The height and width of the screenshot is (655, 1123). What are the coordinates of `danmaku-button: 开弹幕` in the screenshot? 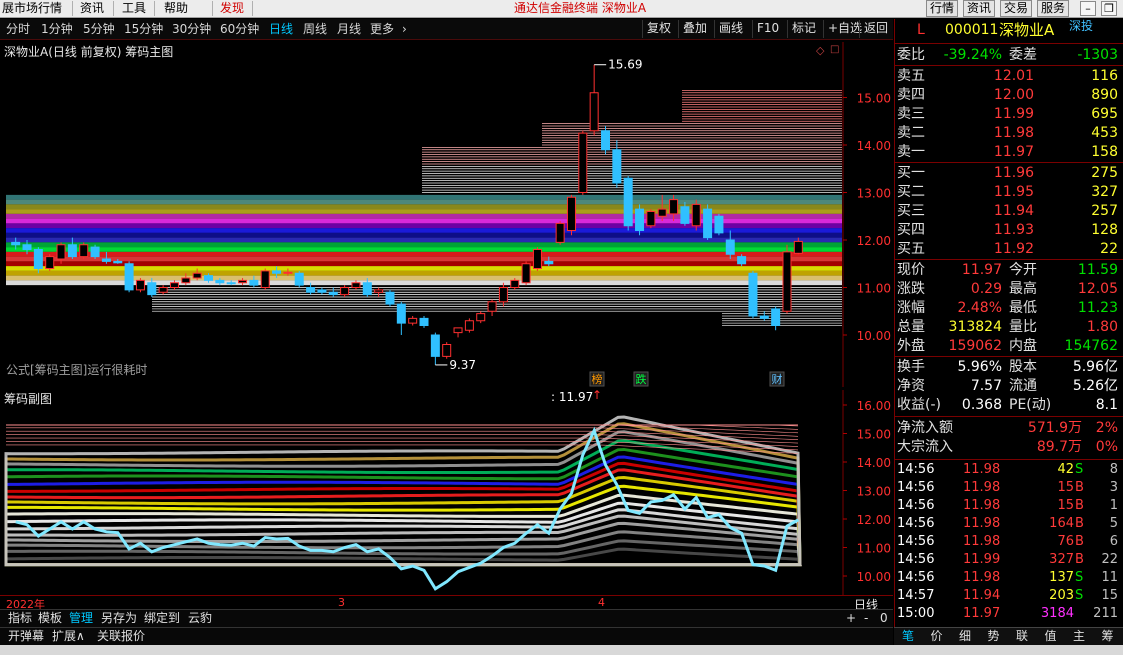 It's located at (26, 636).